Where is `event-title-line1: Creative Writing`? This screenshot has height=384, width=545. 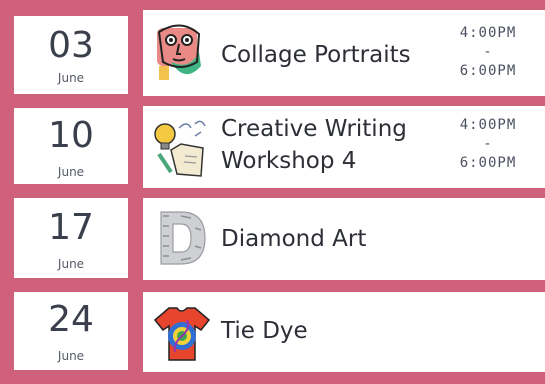 event-title-line1: Creative Writing is located at coordinates (314, 129).